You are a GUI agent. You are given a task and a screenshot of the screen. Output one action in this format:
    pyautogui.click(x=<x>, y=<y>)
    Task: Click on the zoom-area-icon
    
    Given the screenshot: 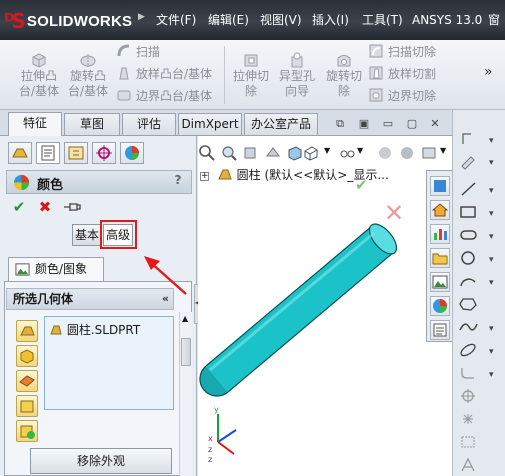 What is the action you would take?
    pyautogui.click(x=229, y=153)
    